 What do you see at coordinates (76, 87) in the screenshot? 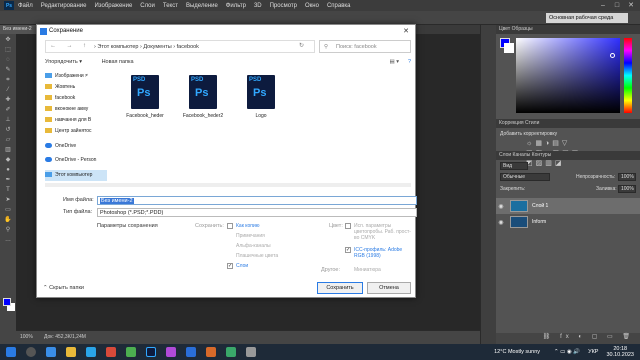
I see `sidebar-item-folder: Жовтень` at bounding box center [76, 87].